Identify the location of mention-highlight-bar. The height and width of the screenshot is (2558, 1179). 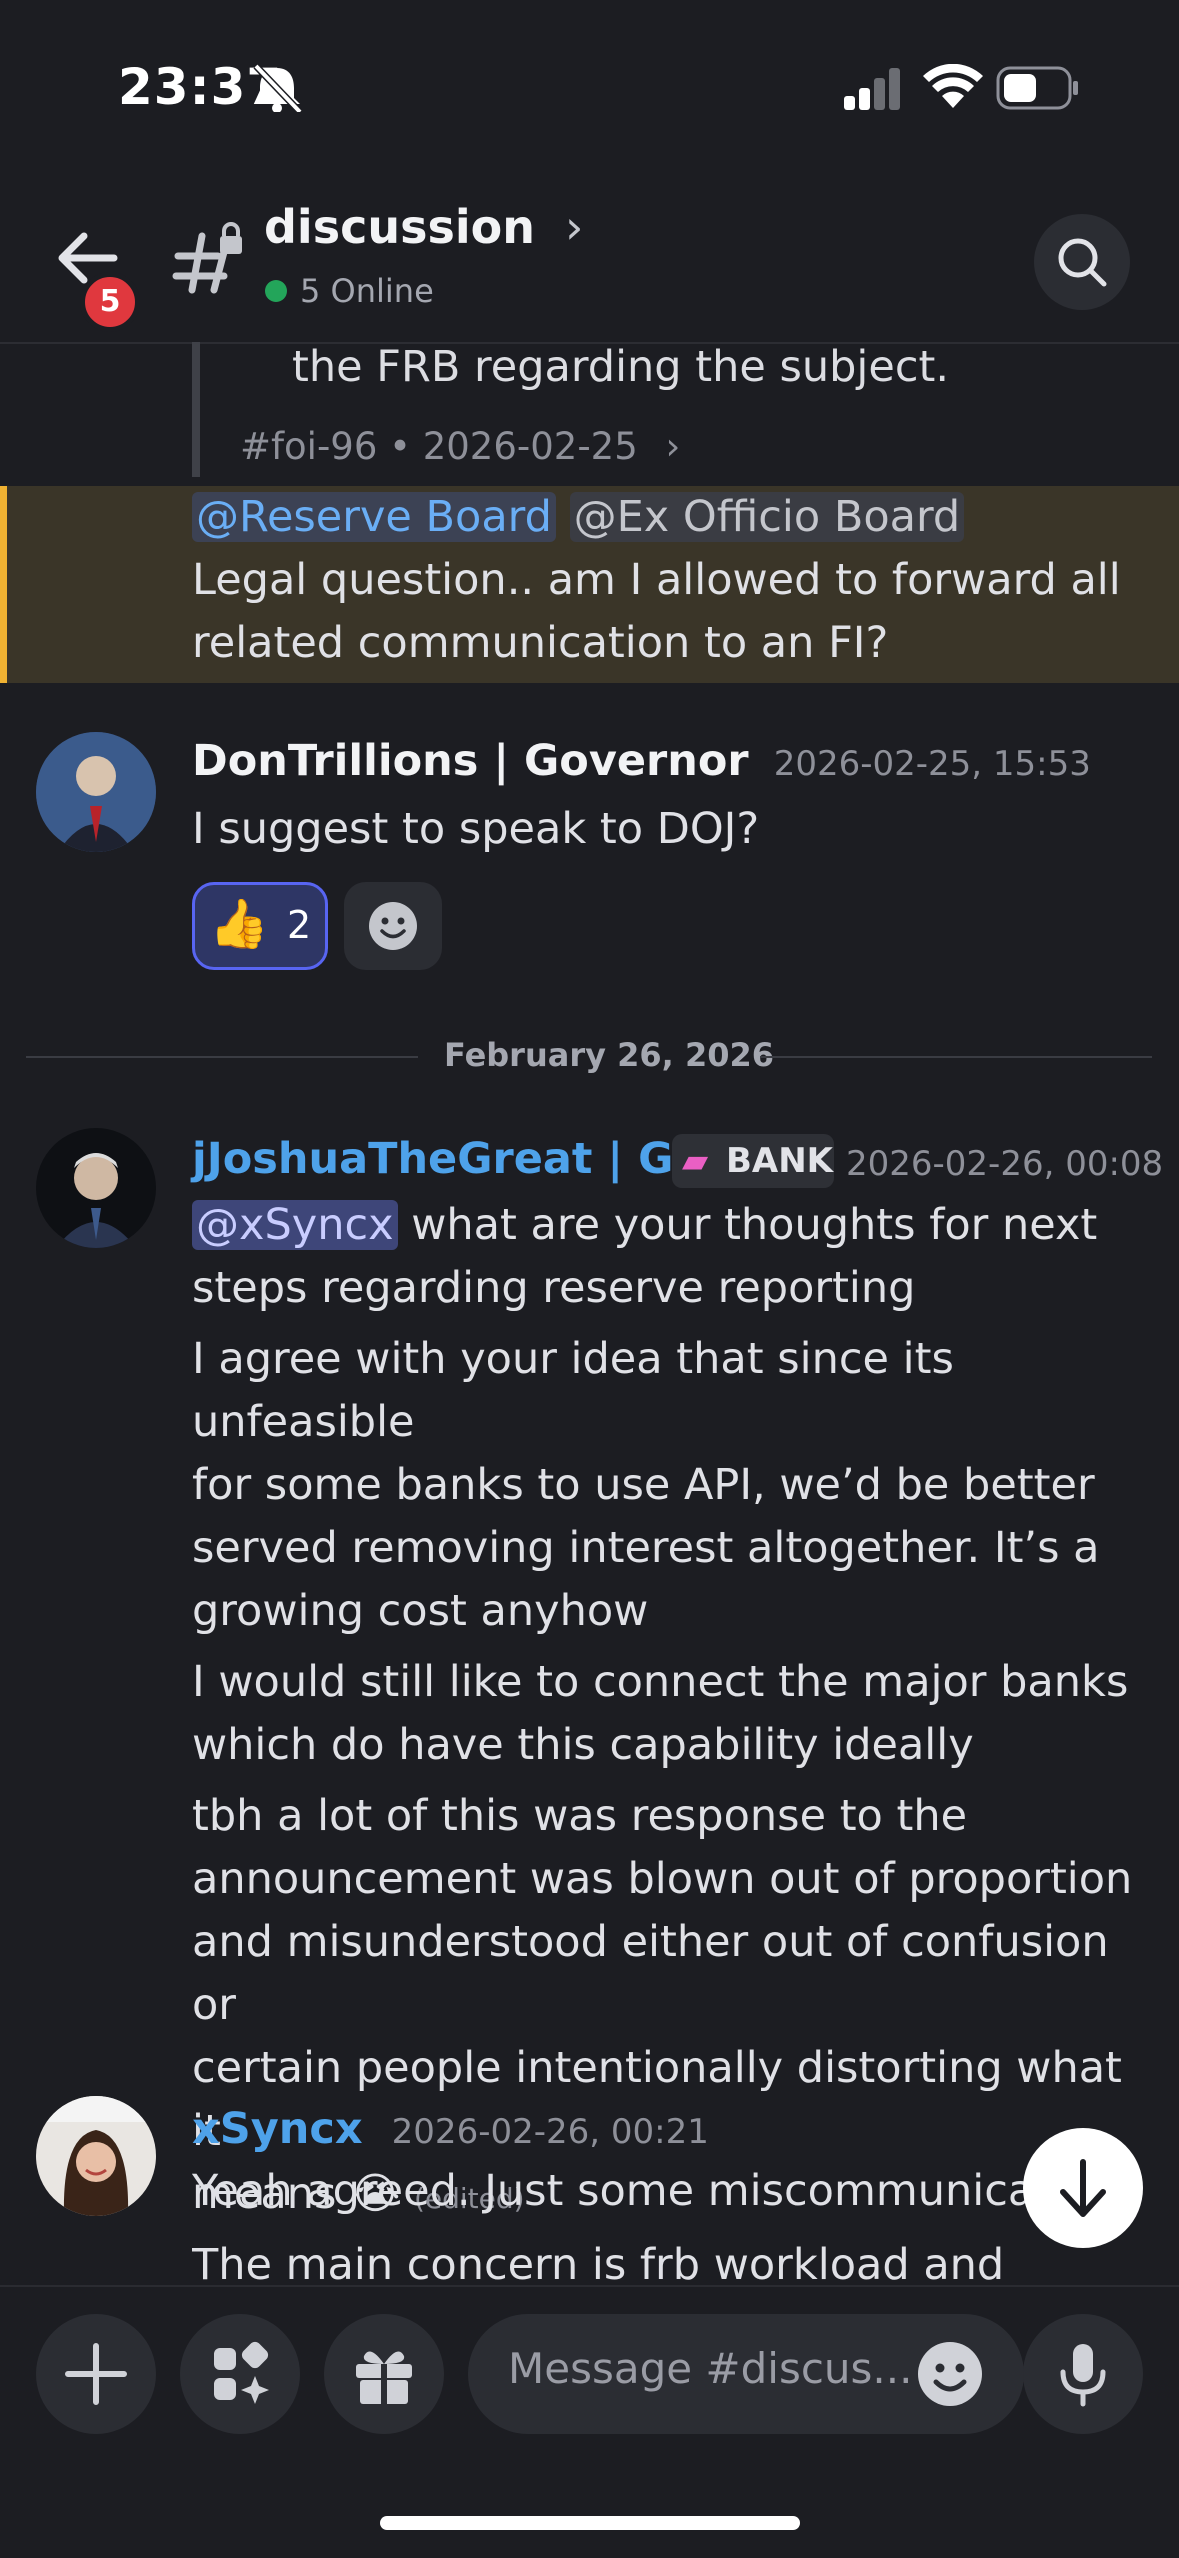
(3, 584).